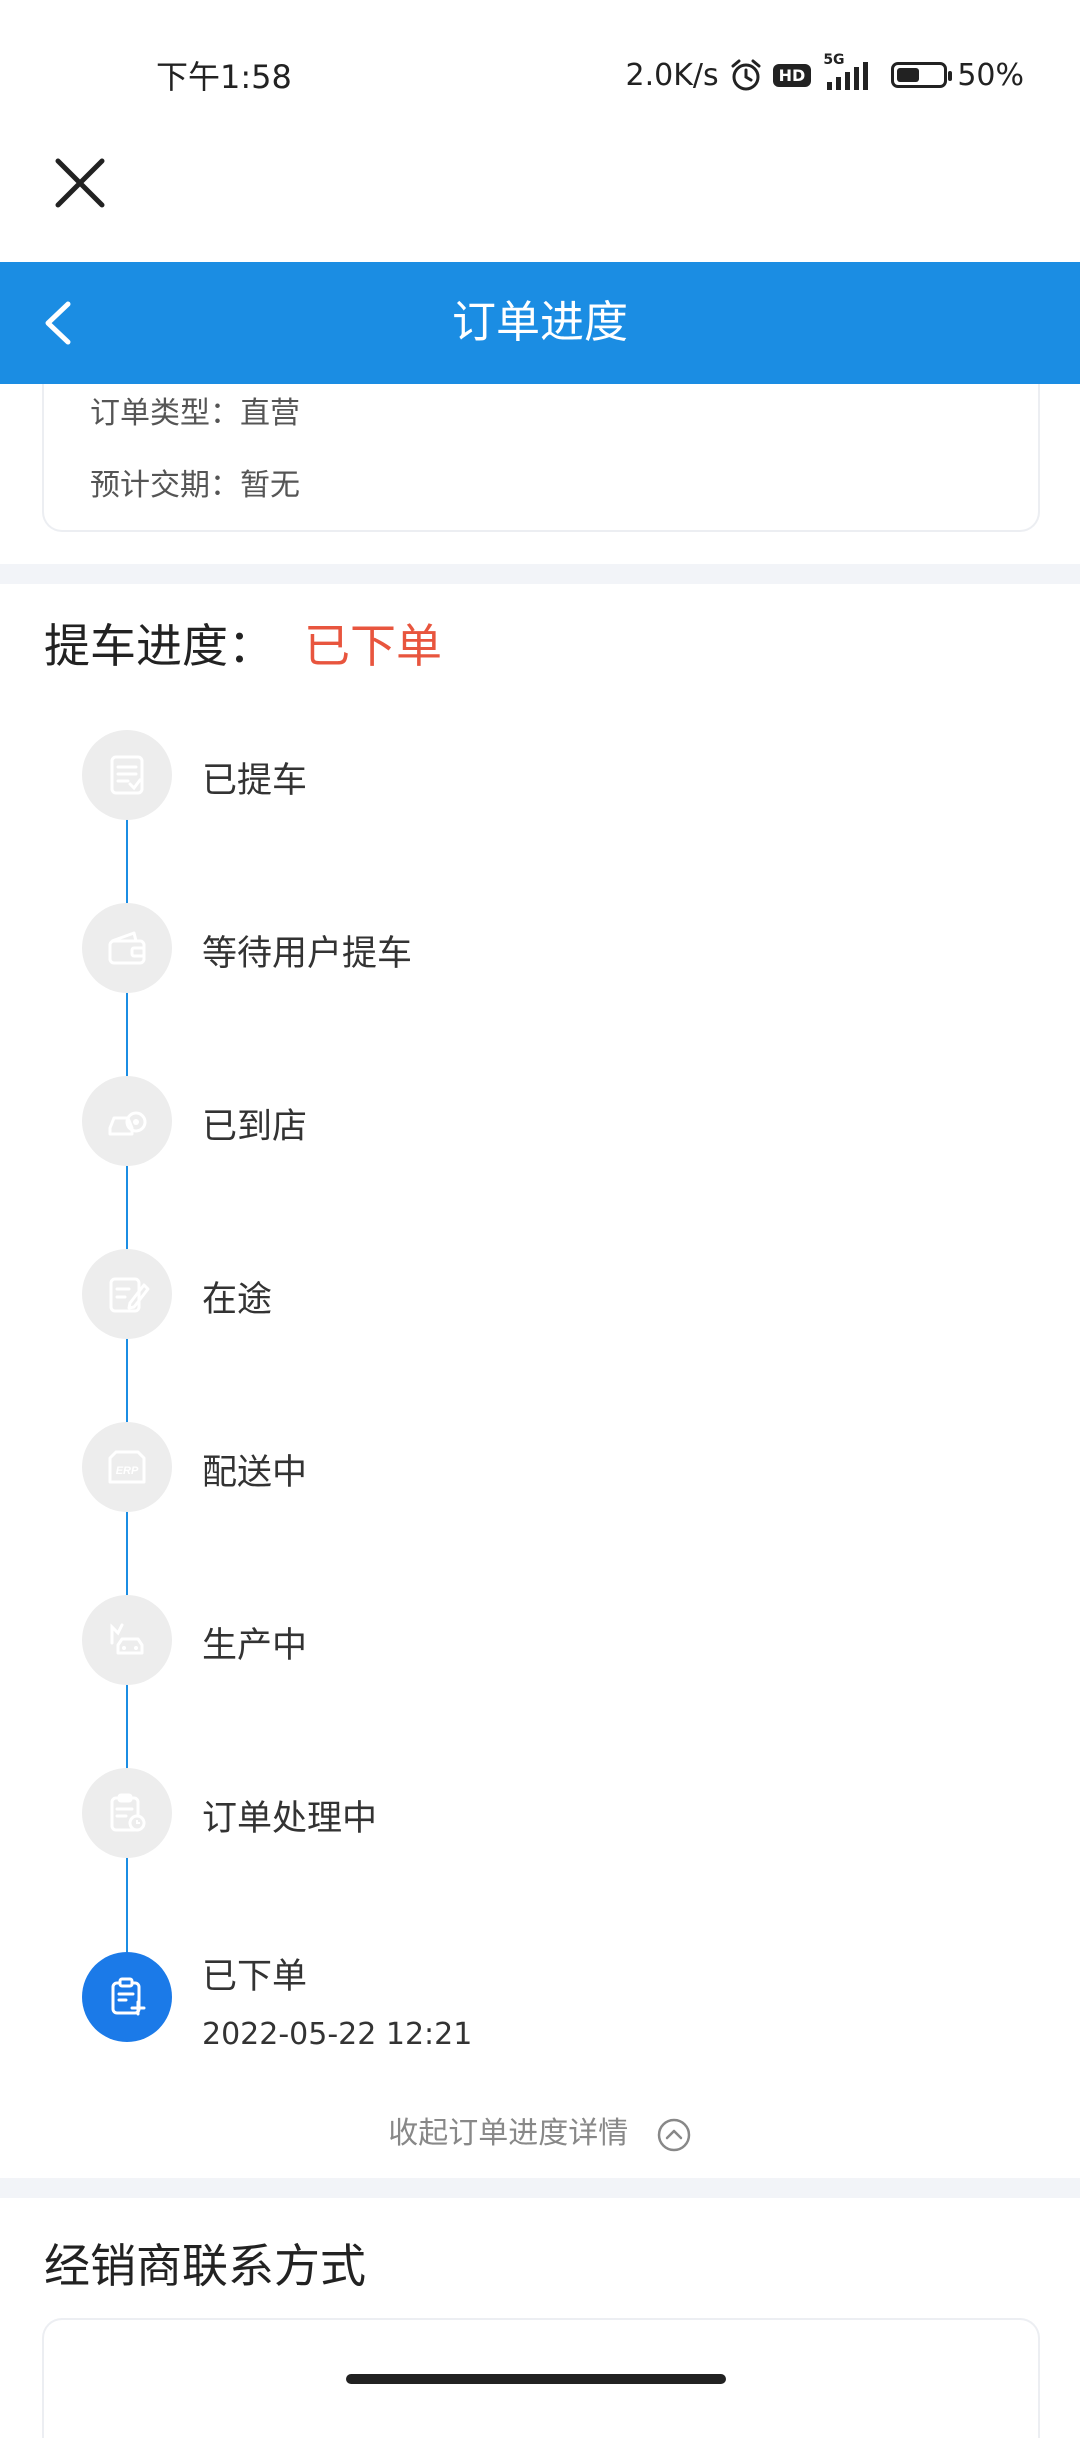 The width and height of the screenshot is (1080, 2438). Describe the element at coordinates (127, 1471) in the screenshot. I see `svg-text: ERP` at that location.